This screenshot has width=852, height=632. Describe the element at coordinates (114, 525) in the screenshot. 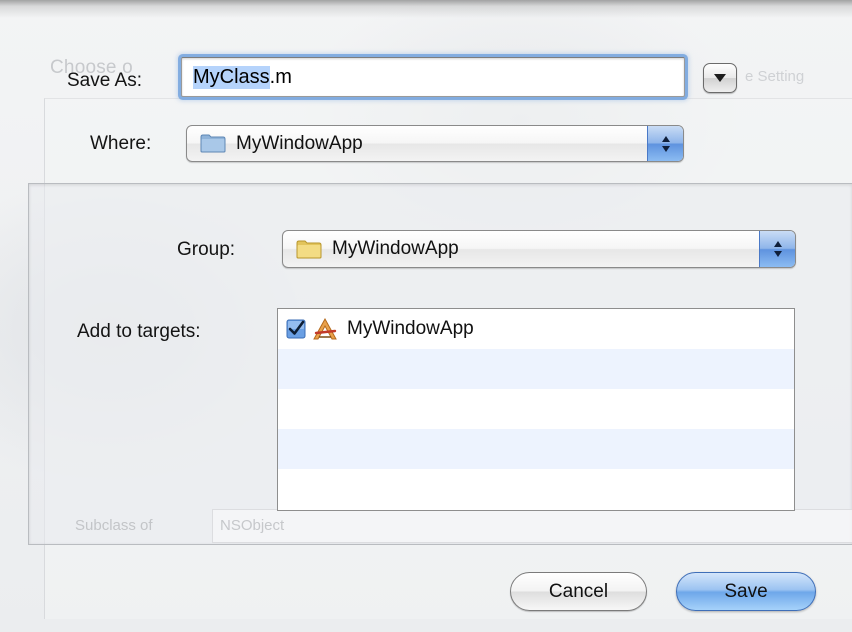

I see `background-subclass-label: Subclass of` at that location.